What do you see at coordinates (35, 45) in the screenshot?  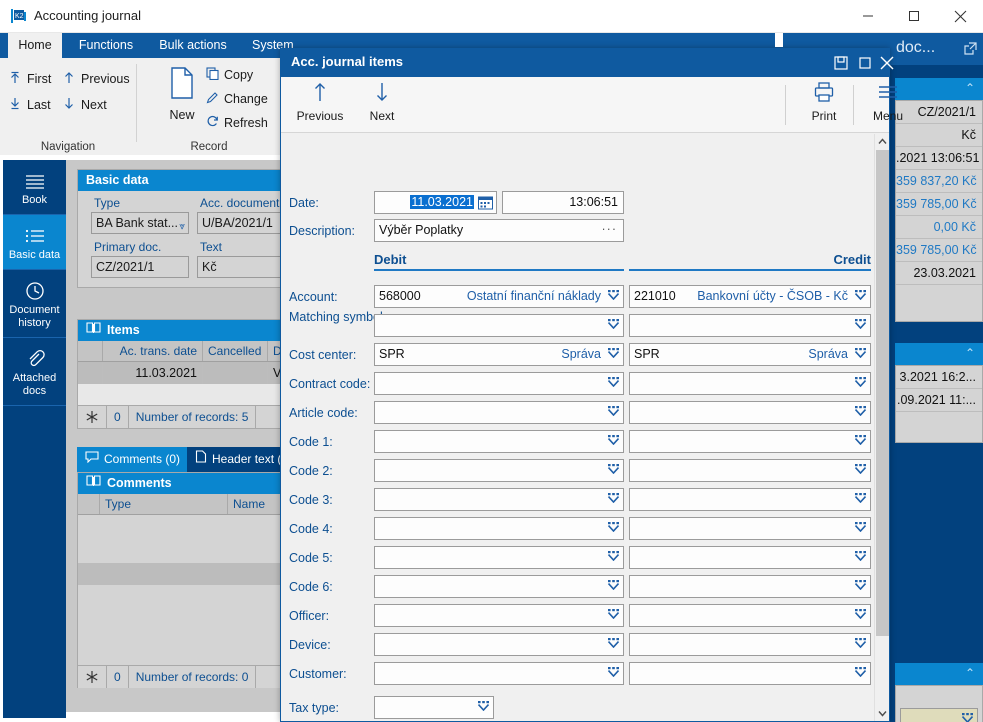 I see `tab-home: Home` at bounding box center [35, 45].